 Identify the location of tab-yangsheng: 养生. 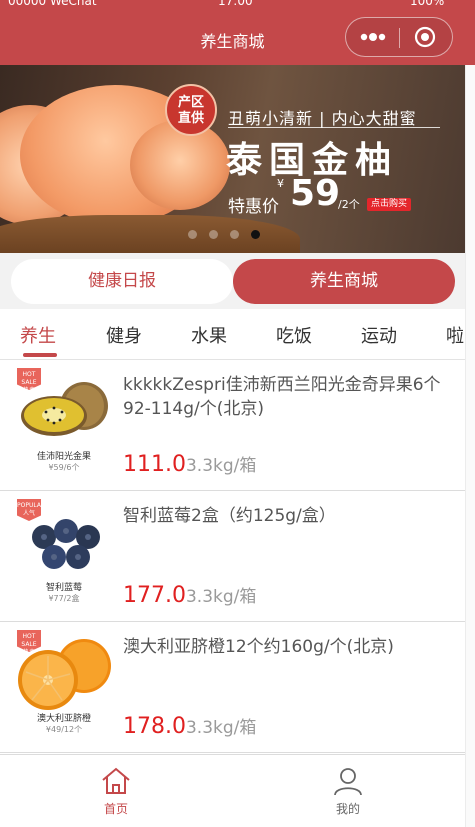
(38, 335).